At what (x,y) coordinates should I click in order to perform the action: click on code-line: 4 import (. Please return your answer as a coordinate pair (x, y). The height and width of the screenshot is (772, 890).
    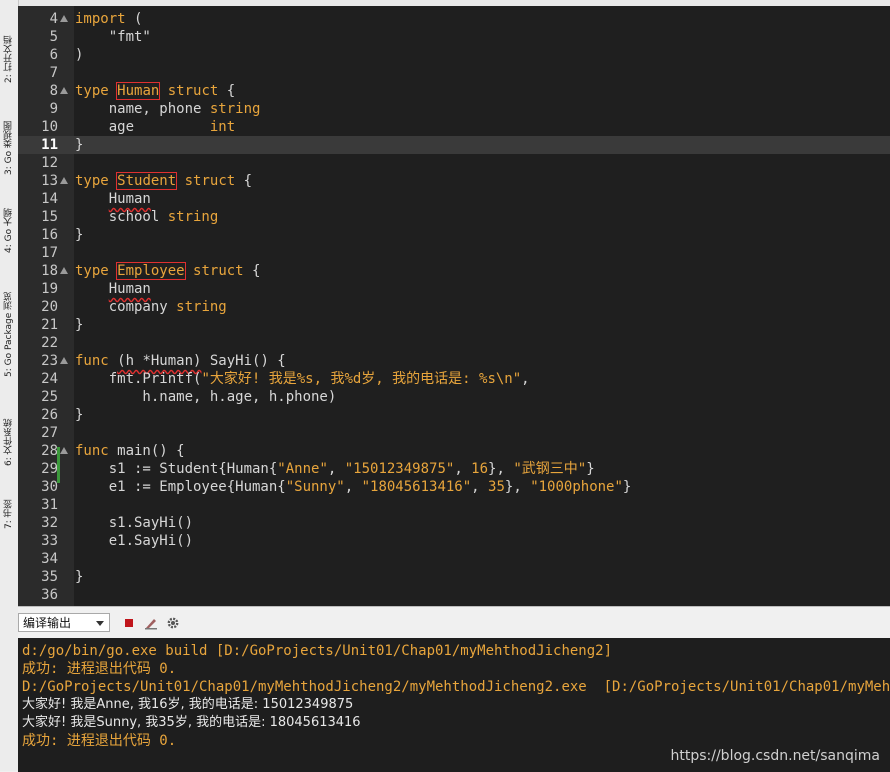
    Looking at the image, I should click on (454, 19).